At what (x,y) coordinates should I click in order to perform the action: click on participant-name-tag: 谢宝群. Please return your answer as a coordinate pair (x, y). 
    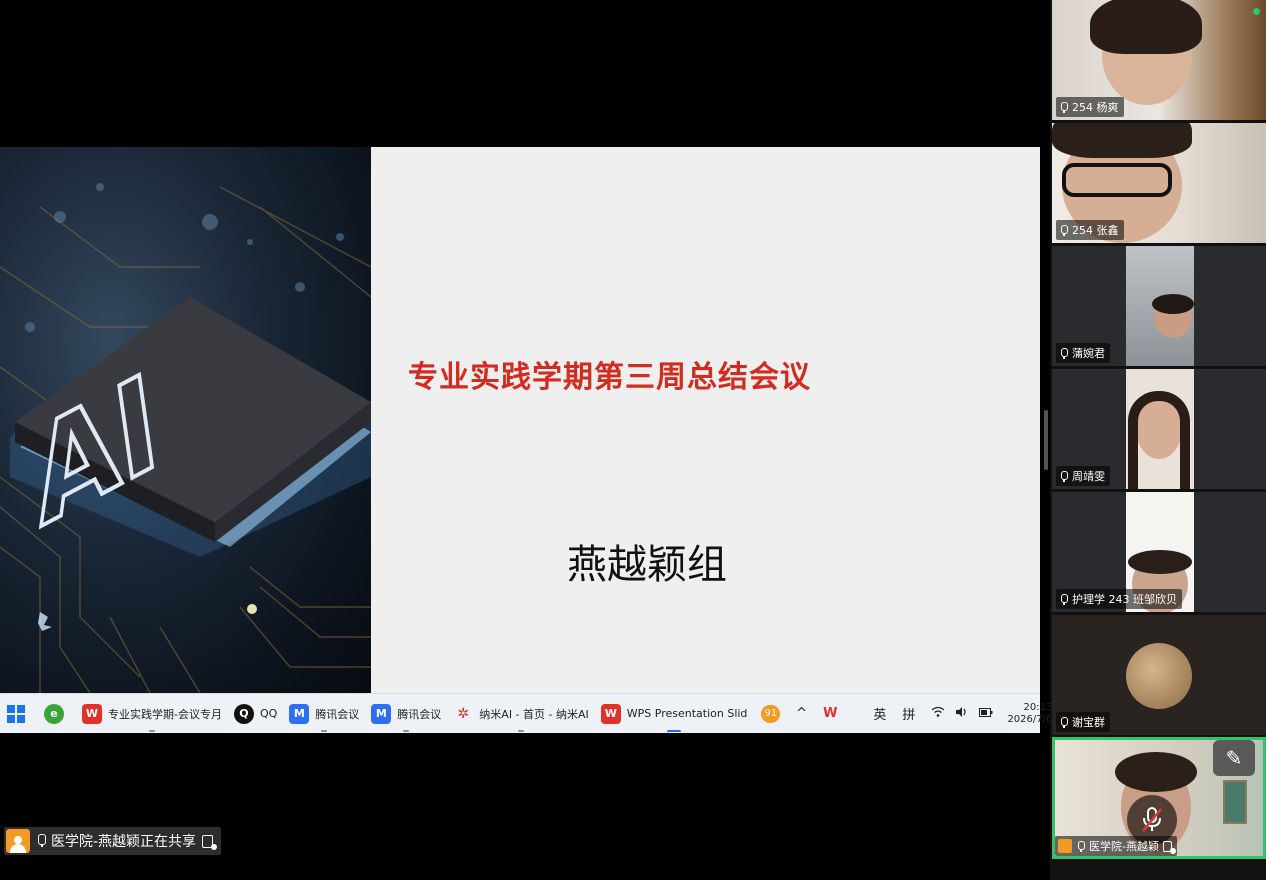
    Looking at the image, I should click on (1083, 722).